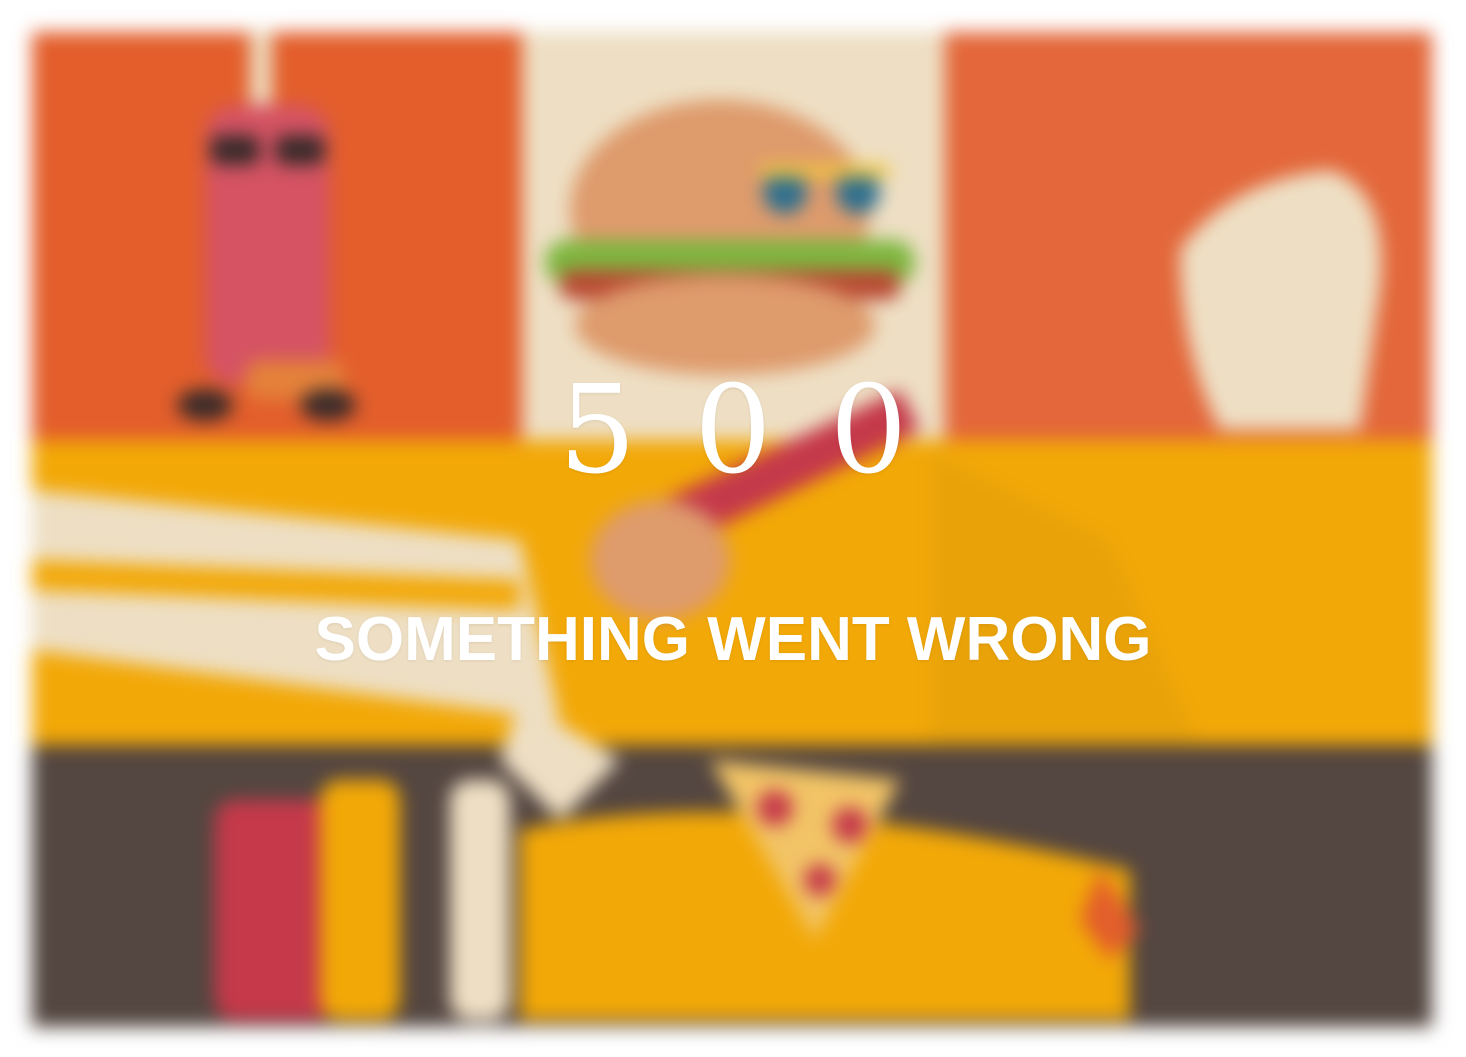 This screenshot has width=1466, height=1057. I want to click on error-code: 500, so click(762, 430).